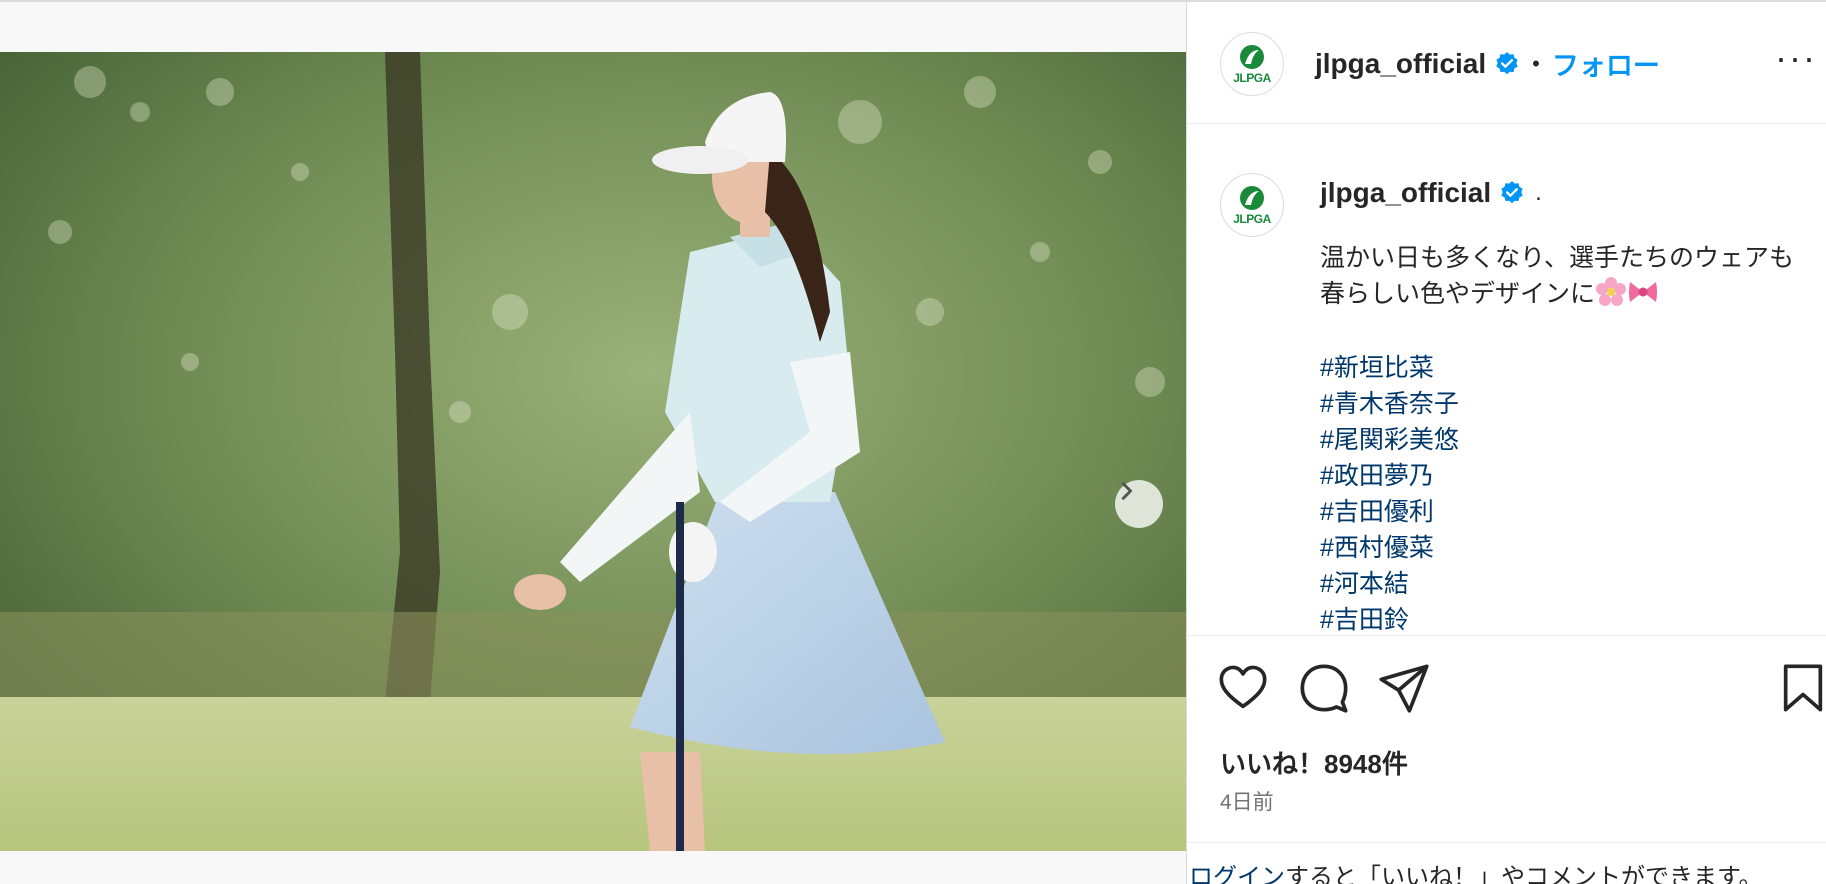 This screenshot has height=884, width=1826. What do you see at coordinates (1606, 63) in the screenshot?
I see `follow-button: フォロー` at bounding box center [1606, 63].